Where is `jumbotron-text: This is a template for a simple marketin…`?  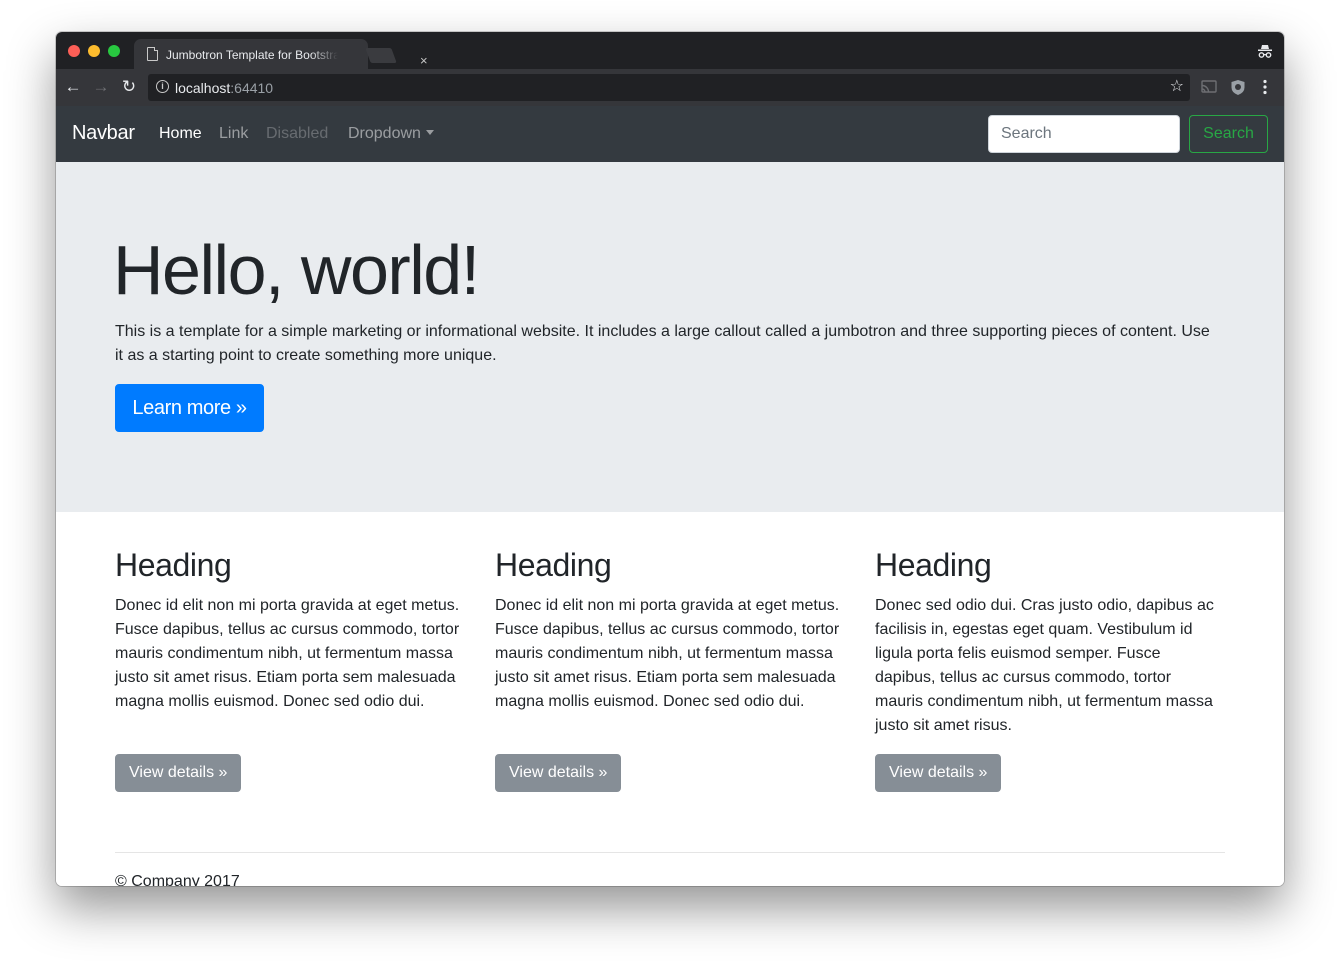
jumbotron-text: This is a template for a simple marketin… is located at coordinates (662, 343).